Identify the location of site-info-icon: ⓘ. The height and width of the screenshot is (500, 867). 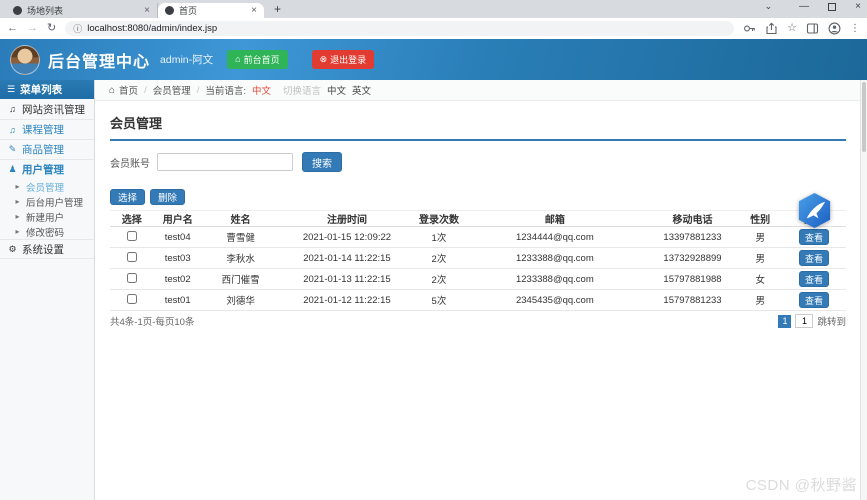
(77, 28).